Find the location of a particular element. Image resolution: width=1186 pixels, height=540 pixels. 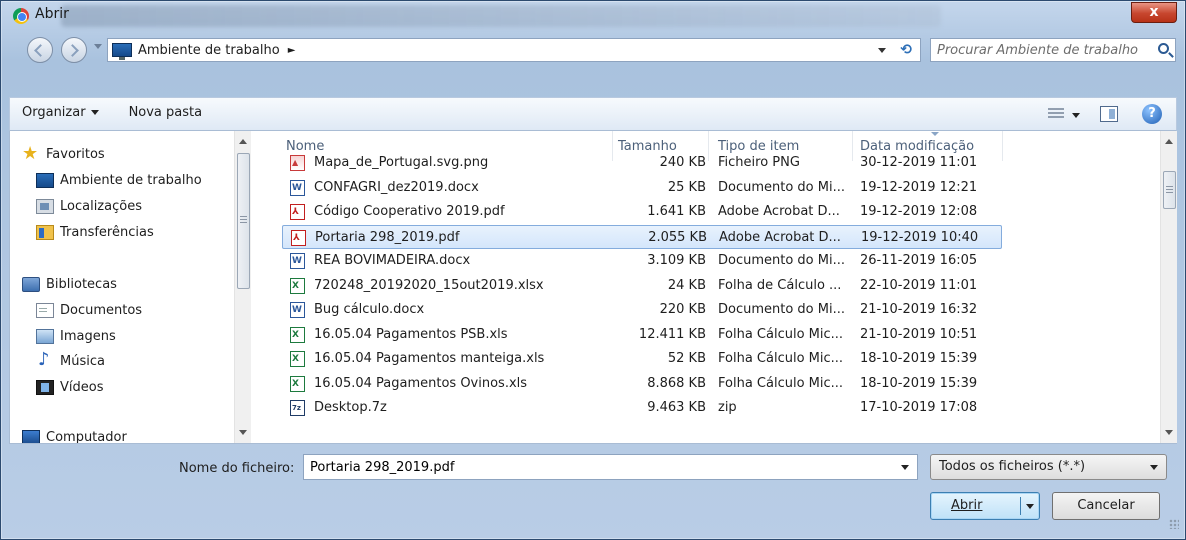

png-file-icon is located at coordinates (297, 163).